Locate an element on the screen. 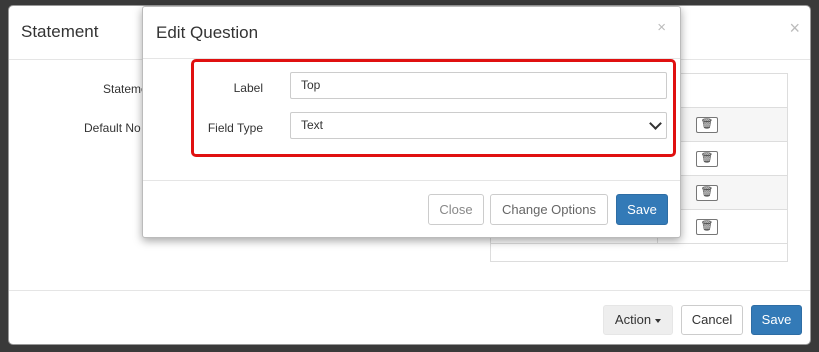  cancel-button: Cancel is located at coordinates (712, 320).